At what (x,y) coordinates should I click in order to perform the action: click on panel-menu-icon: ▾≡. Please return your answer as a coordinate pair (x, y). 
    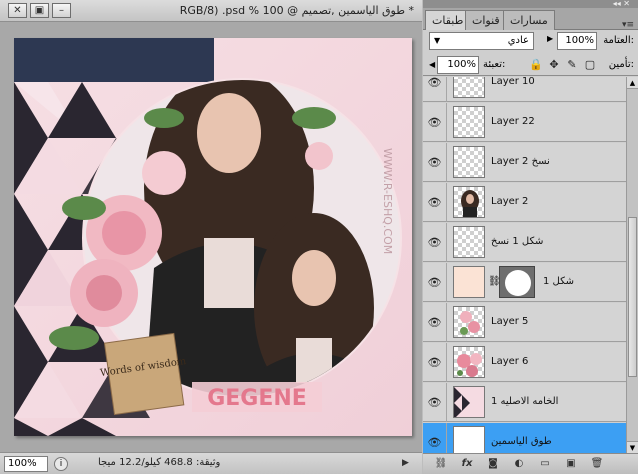
    Looking at the image, I should click on (628, 25).